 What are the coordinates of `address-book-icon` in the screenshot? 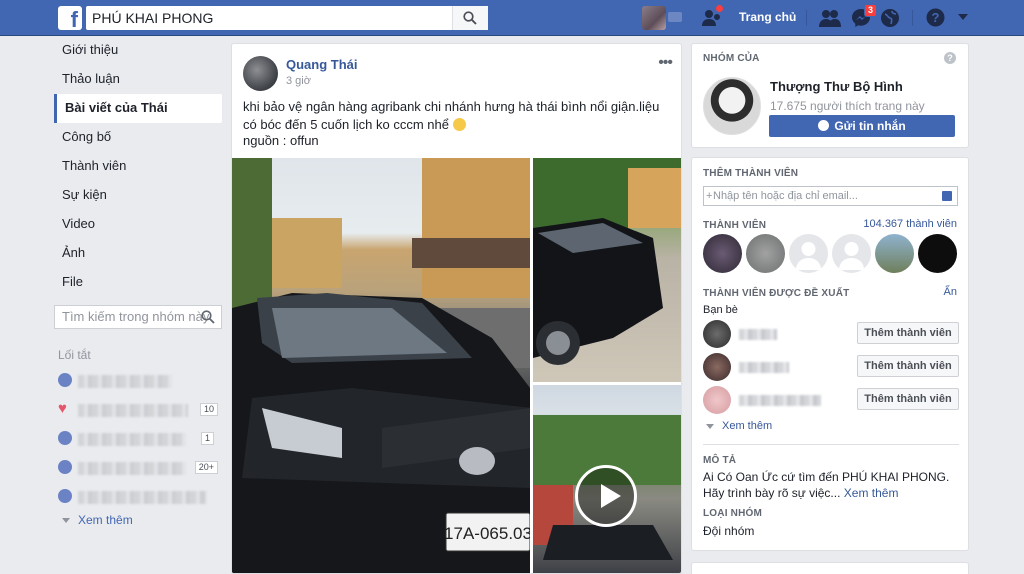 It's located at (947, 196).